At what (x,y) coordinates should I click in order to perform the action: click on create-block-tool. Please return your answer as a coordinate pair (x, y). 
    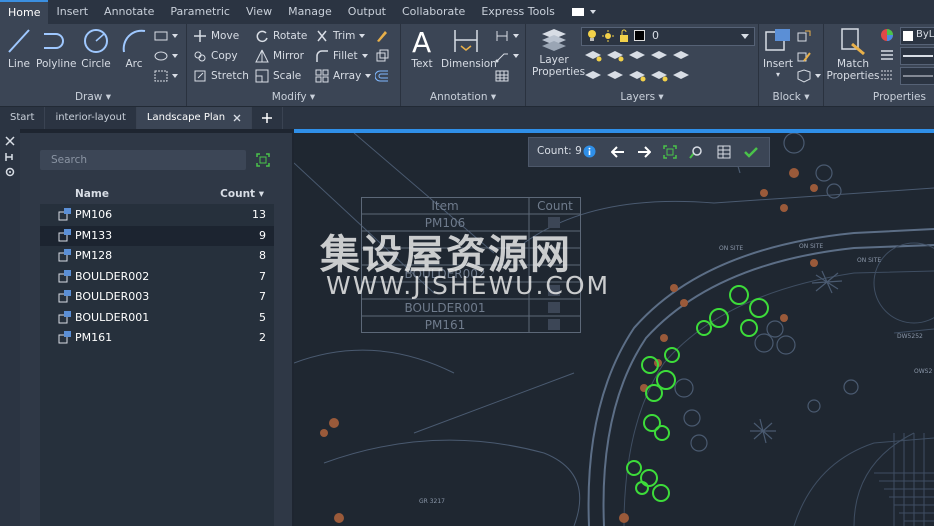
    Looking at the image, I should click on (804, 36).